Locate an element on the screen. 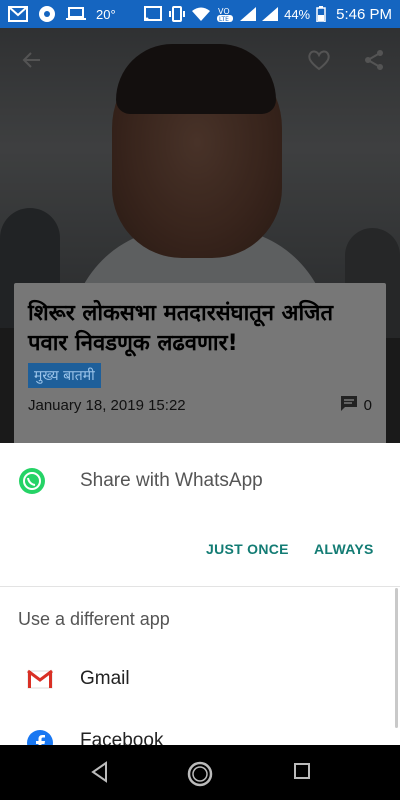  always-button: ALWAYS is located at coordinates (344, 549).